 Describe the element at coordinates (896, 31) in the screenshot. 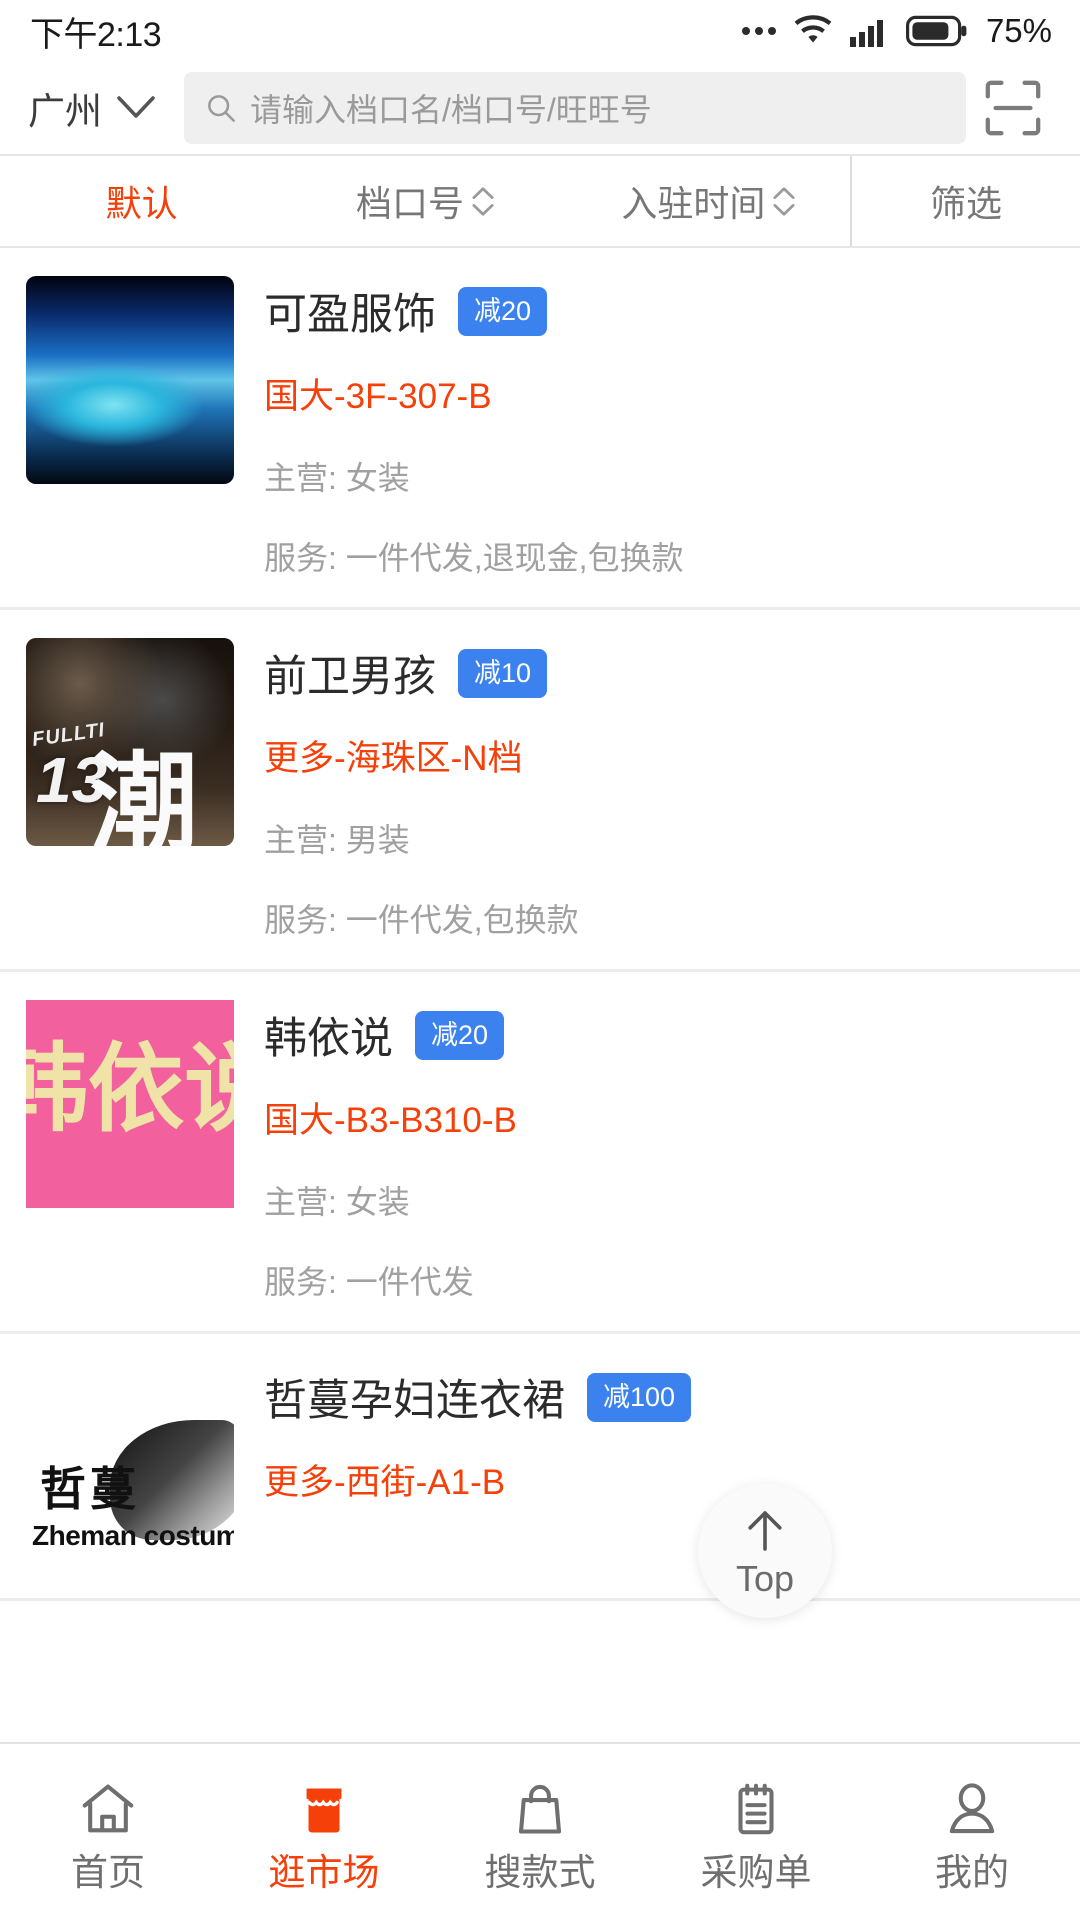

I see `status-icons: 75%` at that location.